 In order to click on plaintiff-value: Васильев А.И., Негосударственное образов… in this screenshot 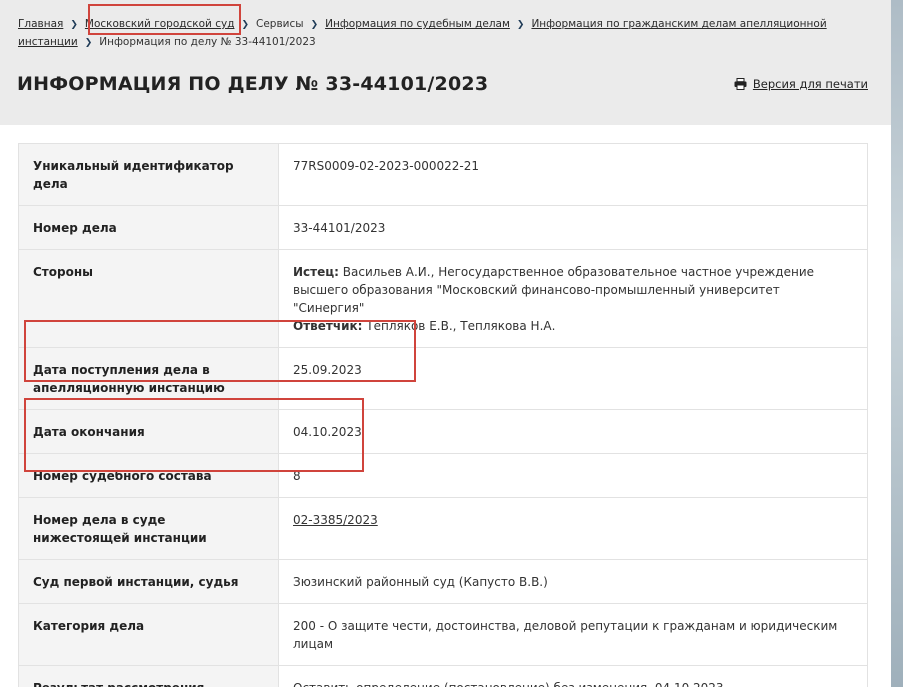, I will do `click(553, 290)`.